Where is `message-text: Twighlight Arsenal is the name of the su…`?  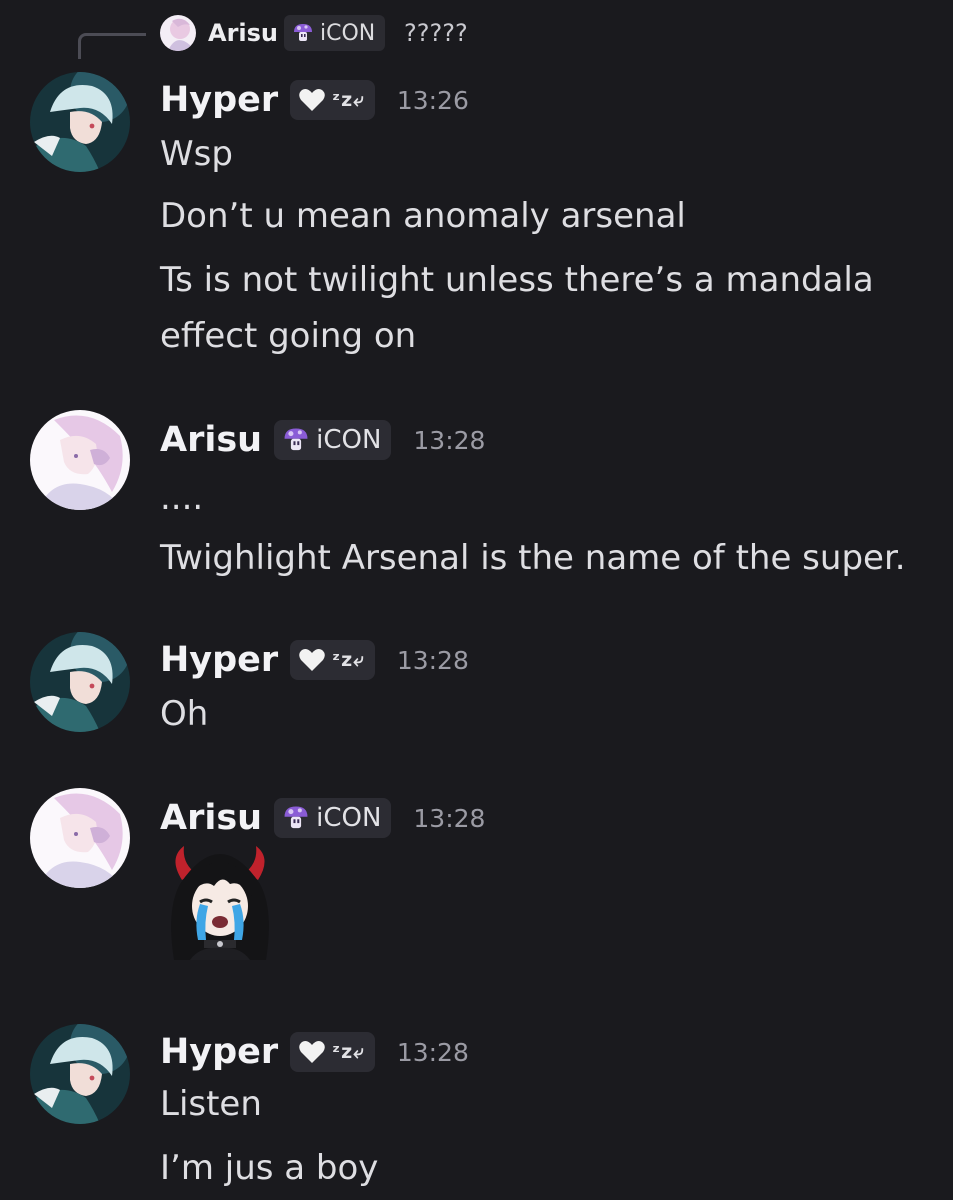
message-text: Twighlight Arsenal is the name of the su… is located at coordinates (533, 558).